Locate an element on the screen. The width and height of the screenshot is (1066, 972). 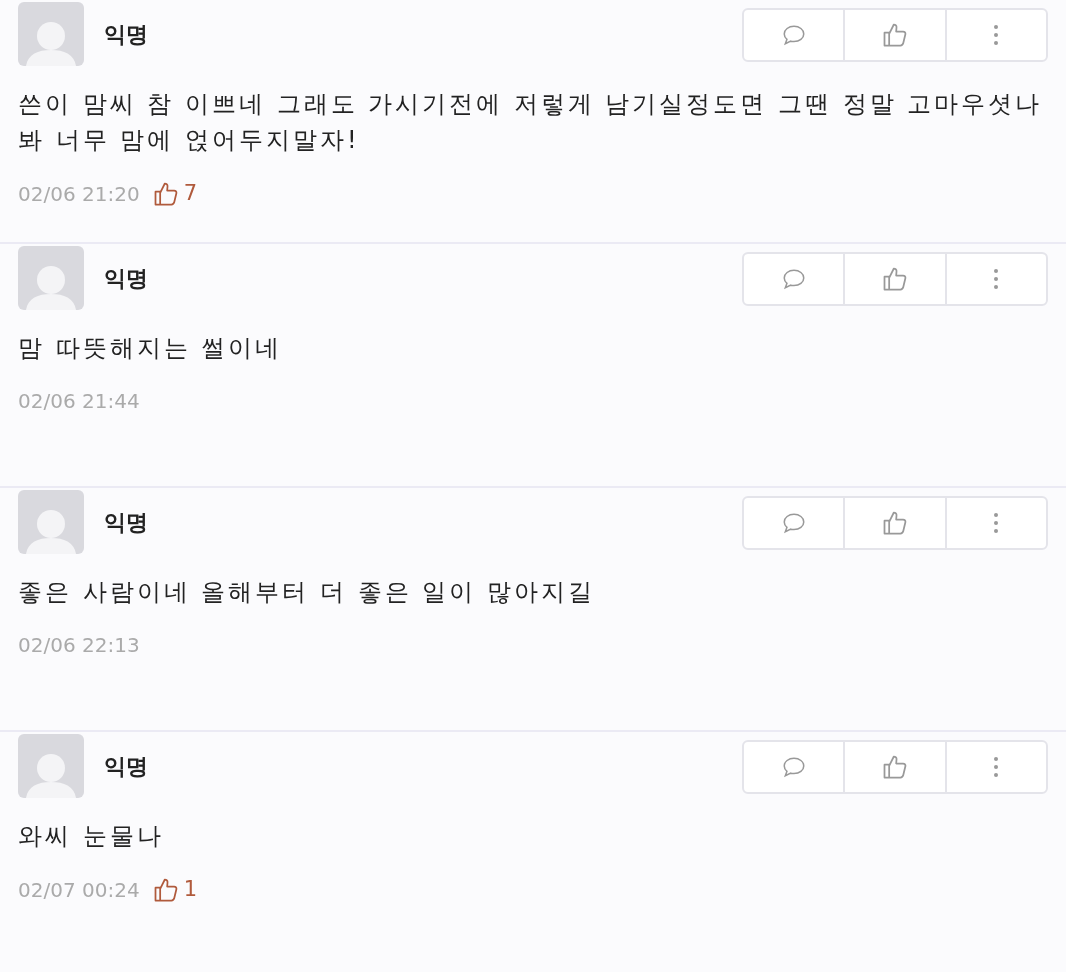
comment-text: 맘 따뜻해지는 썰이네 is located at coordinates (151, 348).